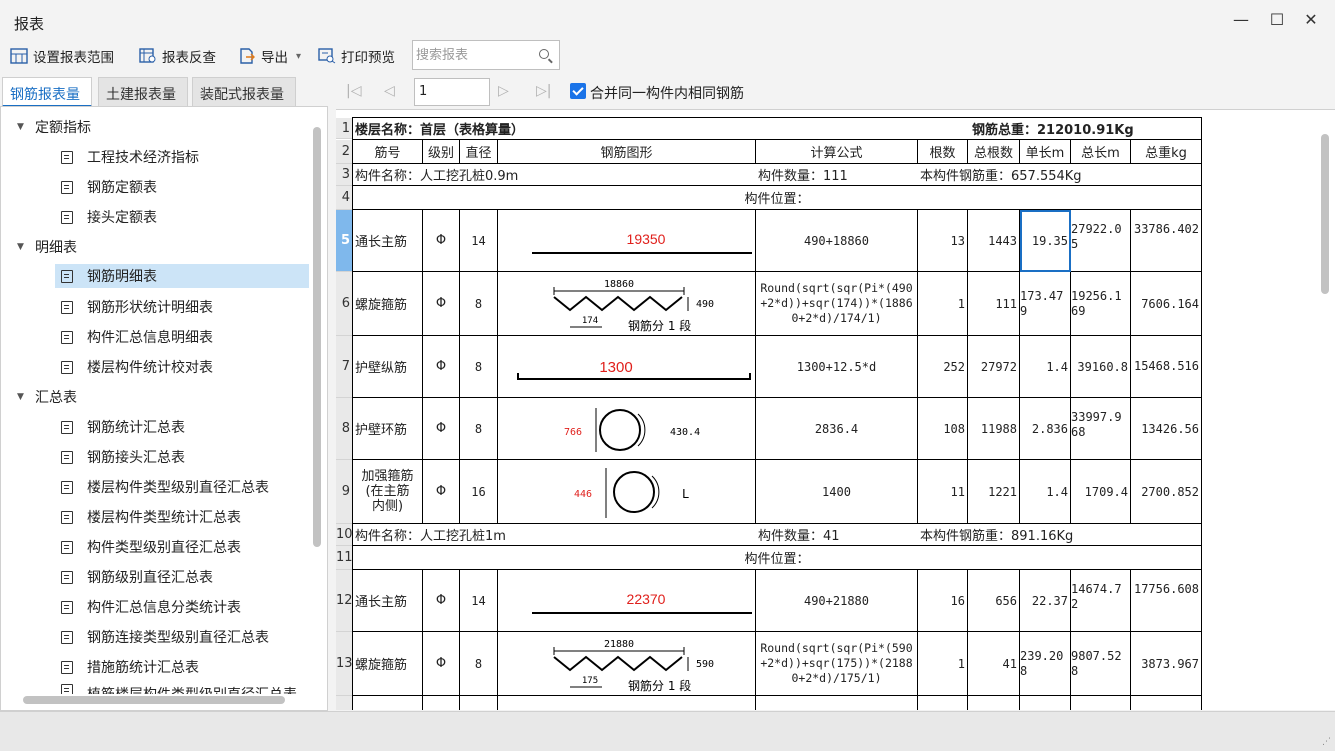 This screenshot has width=1335, height=751. Describe the element at coordinates (627, 664) in the screenshot. I see `shape-cell: 21880 590 175 钢筋分 1 段` at that location.